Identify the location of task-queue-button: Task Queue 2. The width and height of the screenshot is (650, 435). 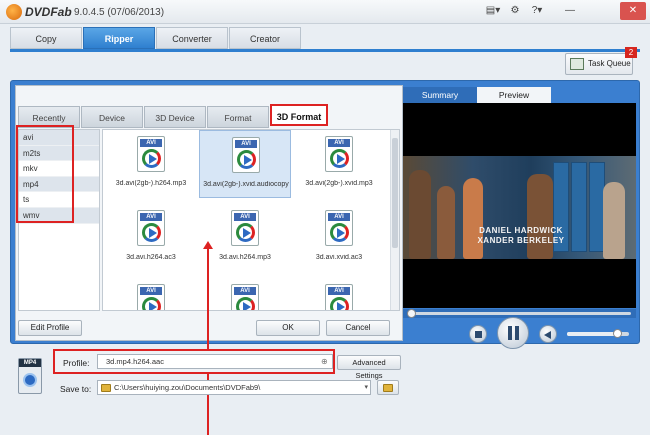
(601, 61).